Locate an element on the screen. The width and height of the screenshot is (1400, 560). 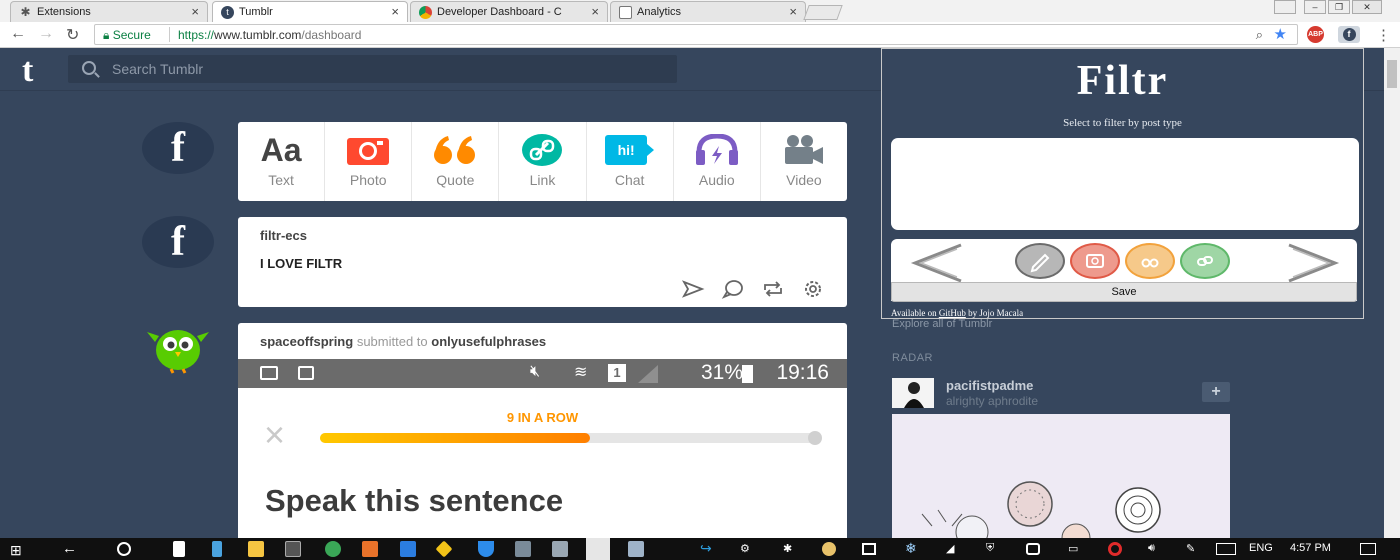
pen-icon: ✎ is located at coordinates (1190, 548).